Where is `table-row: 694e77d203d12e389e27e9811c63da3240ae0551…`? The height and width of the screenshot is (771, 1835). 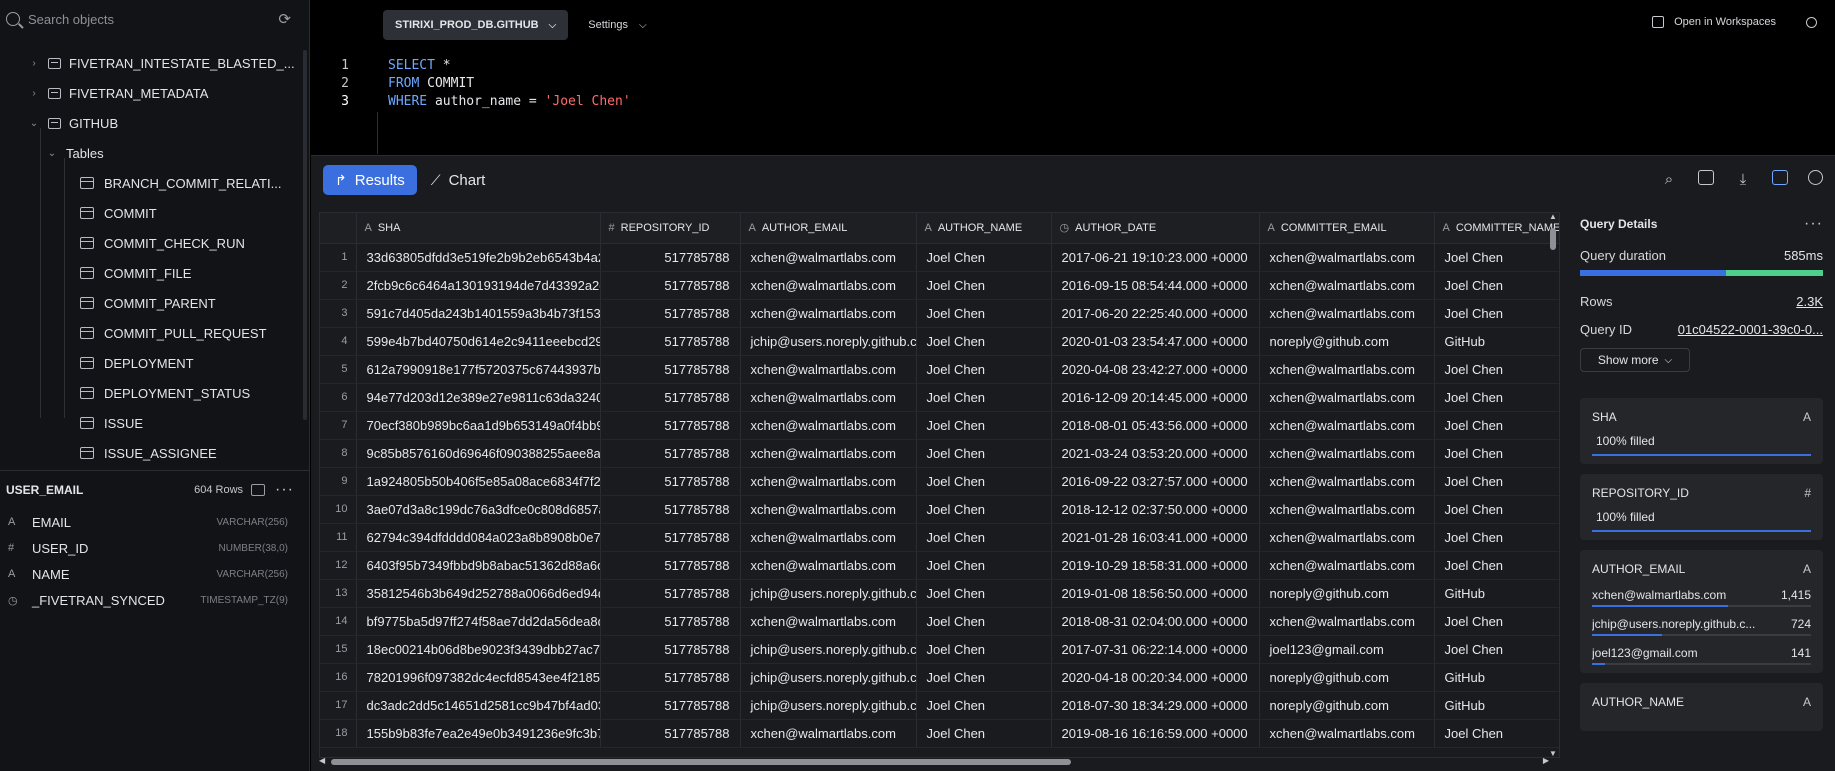
table-row: 694e77d203d12e389e27e9811c63da3240ae0551… is located at coordinates (939, 397).